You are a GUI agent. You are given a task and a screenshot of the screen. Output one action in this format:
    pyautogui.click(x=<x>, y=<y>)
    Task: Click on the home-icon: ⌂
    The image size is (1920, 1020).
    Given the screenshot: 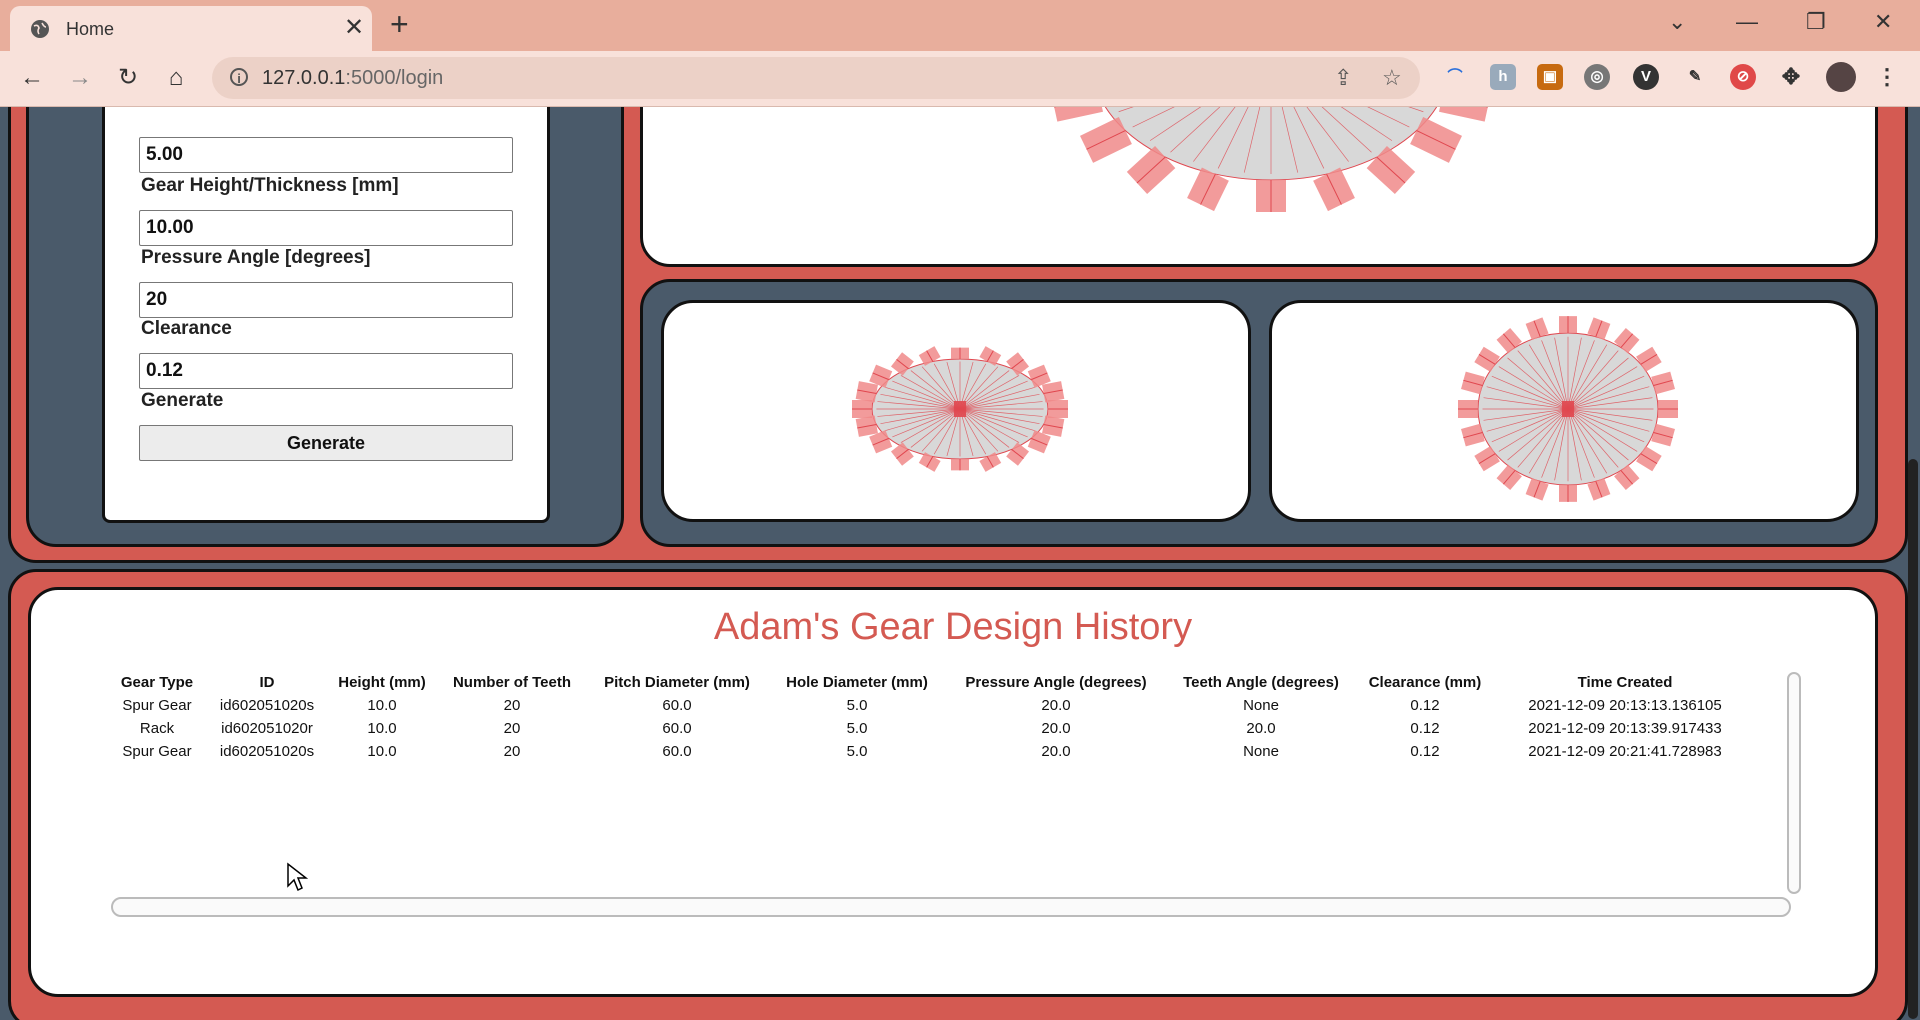 What is the action you would take?
    pyautogui.click(x=176, y=78)
    